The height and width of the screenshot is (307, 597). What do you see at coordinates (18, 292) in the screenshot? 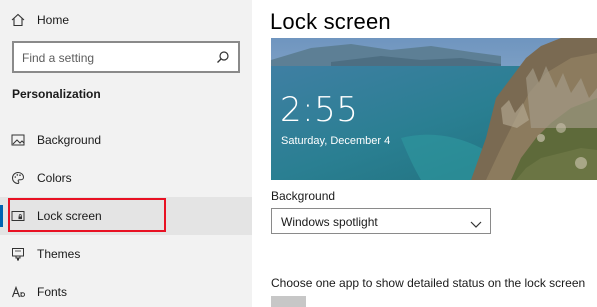
I see `font-icon` at bounding box center [18, 292].